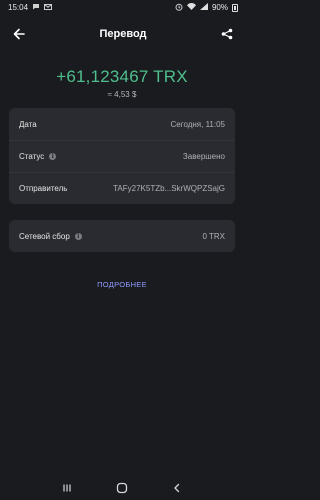 The width and height of the screenshot is (320, 500). What do you see at coordinates (48, 7) in the screenshot?
I see `mail-icon` at bounding box center [48, 7].